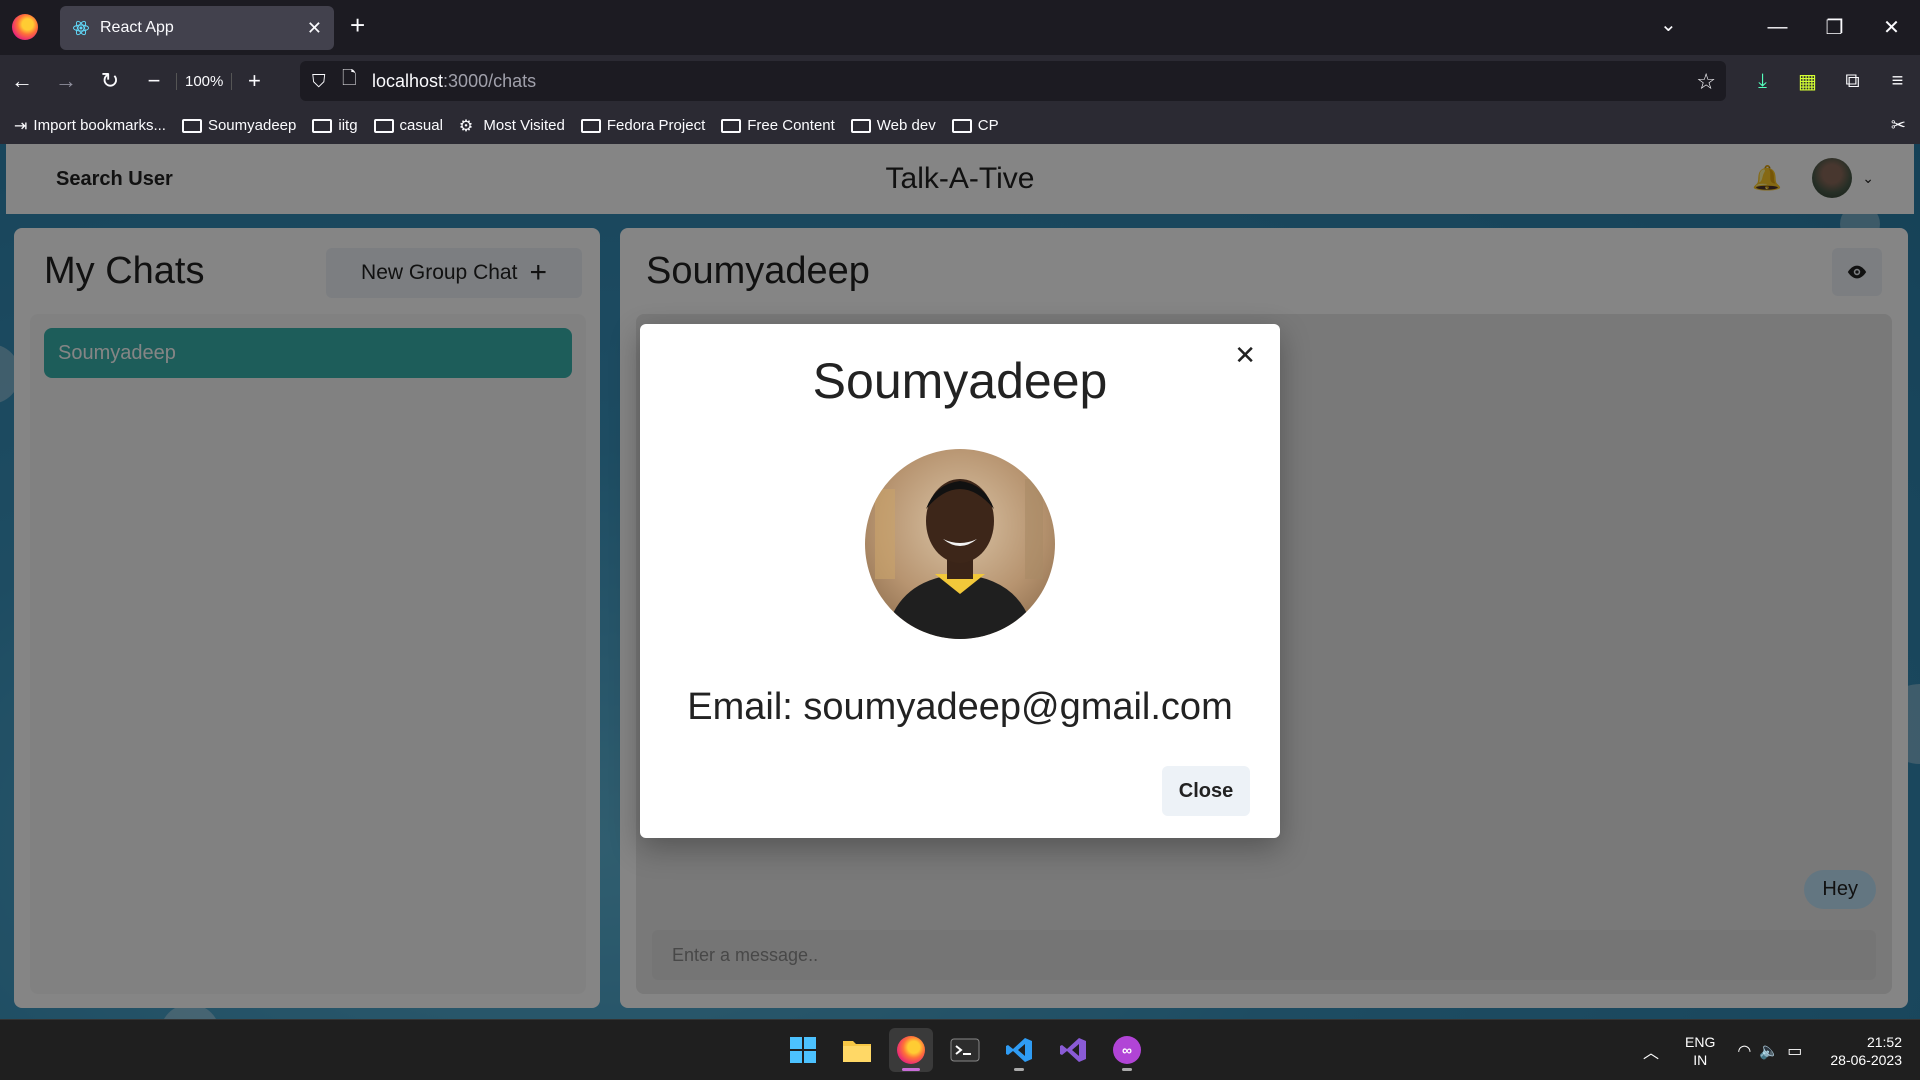 This screenshot has width=1920, height=1080. What do you see at coordinates (988, 125) in the screenshot?
I see `bookmark-label: CP` at bounding box center [988, 125].